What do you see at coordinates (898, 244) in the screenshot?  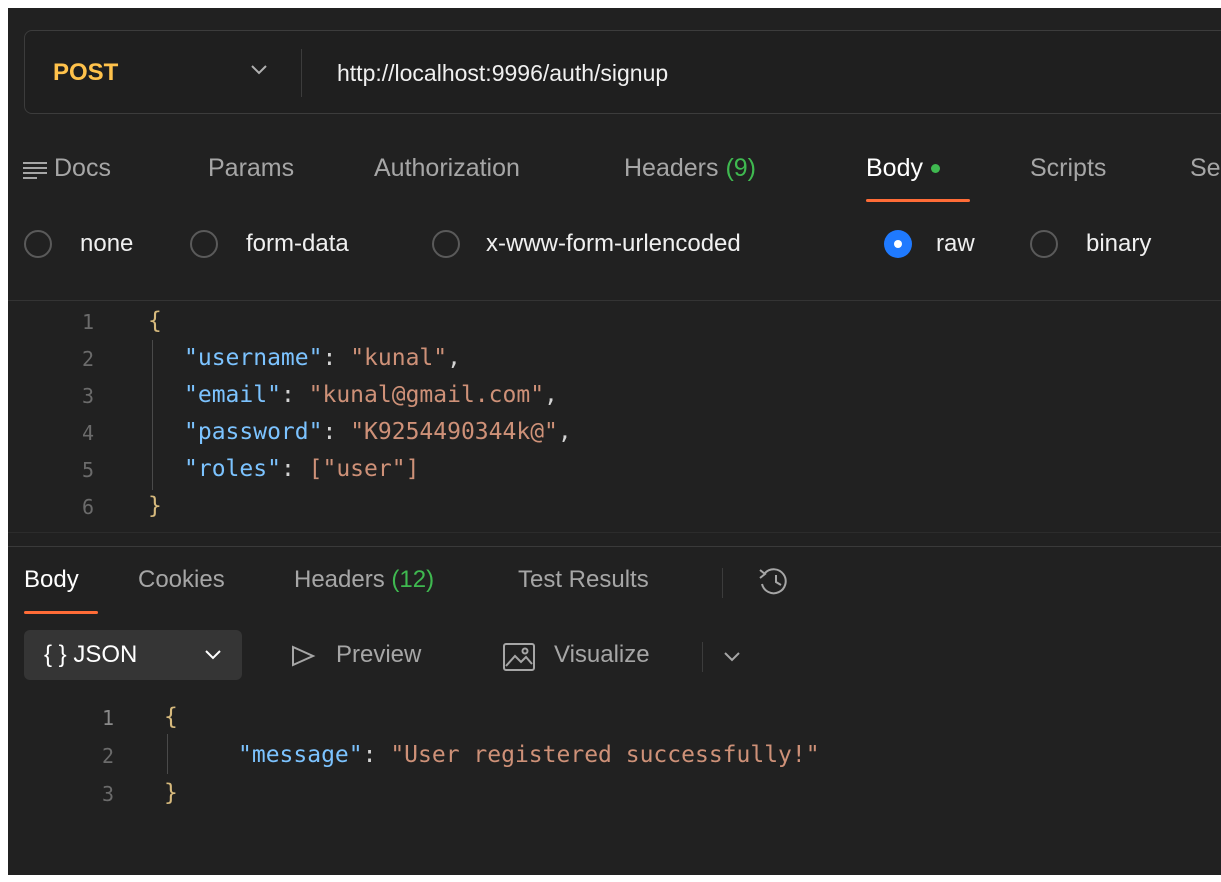 I see `radio-raw` at bounding box center [898, 244].